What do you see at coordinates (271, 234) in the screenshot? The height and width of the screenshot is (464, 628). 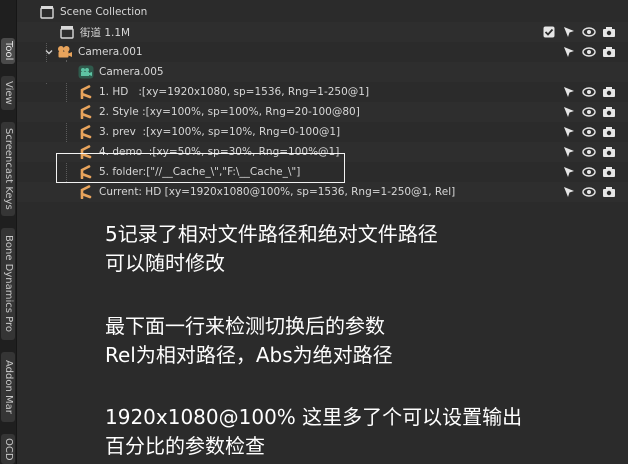 I see `overlay-caption-line: 5记录了相对文件路径和绝对文件路径` at bounding box center [271, 234].